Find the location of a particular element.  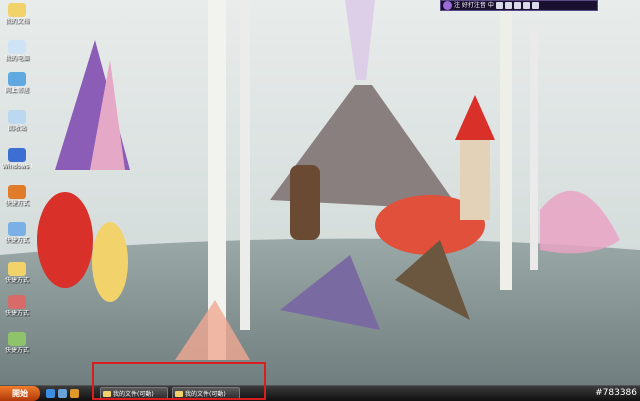

quicklaunch-media-icon is located at coordinates (74, 393).